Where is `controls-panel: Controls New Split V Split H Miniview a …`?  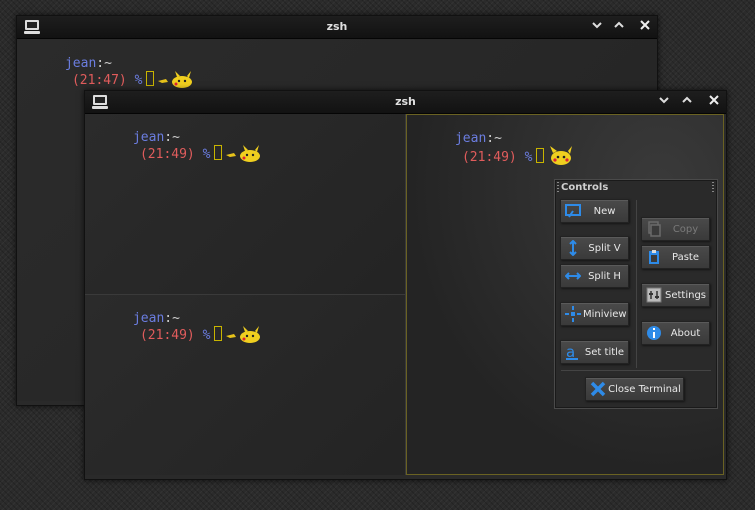 controls-panel: Controls New Split V Split H Miniview a … is located at coordinates (636, 294).